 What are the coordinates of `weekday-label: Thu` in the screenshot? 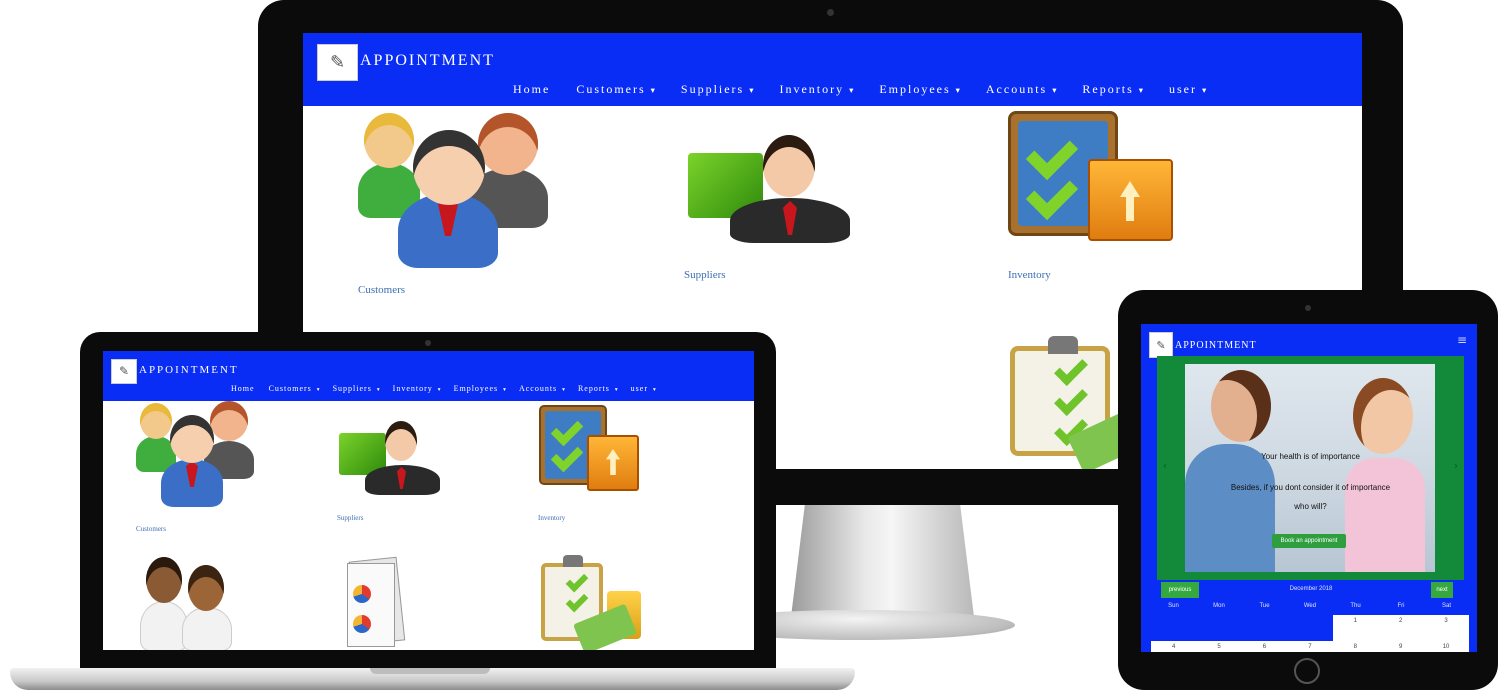 It's located at (1355, 606).